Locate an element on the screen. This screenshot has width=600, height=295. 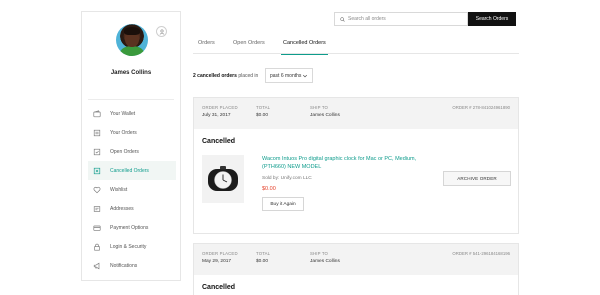
sidebar-item-your-orders: Your Orders is located at coordinates (132, 132).